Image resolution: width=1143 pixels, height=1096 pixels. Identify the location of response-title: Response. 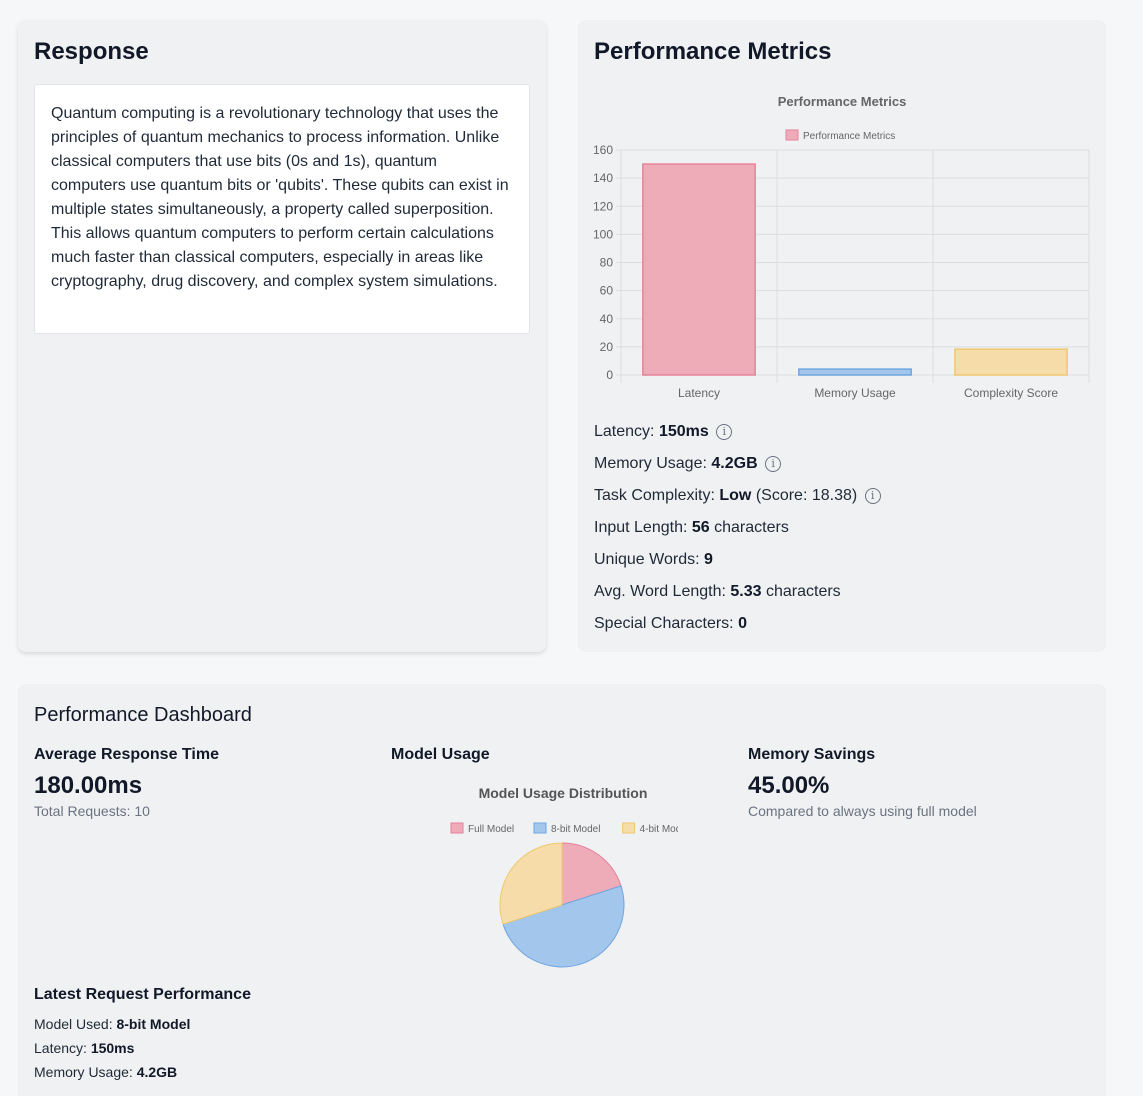
(91, 51).